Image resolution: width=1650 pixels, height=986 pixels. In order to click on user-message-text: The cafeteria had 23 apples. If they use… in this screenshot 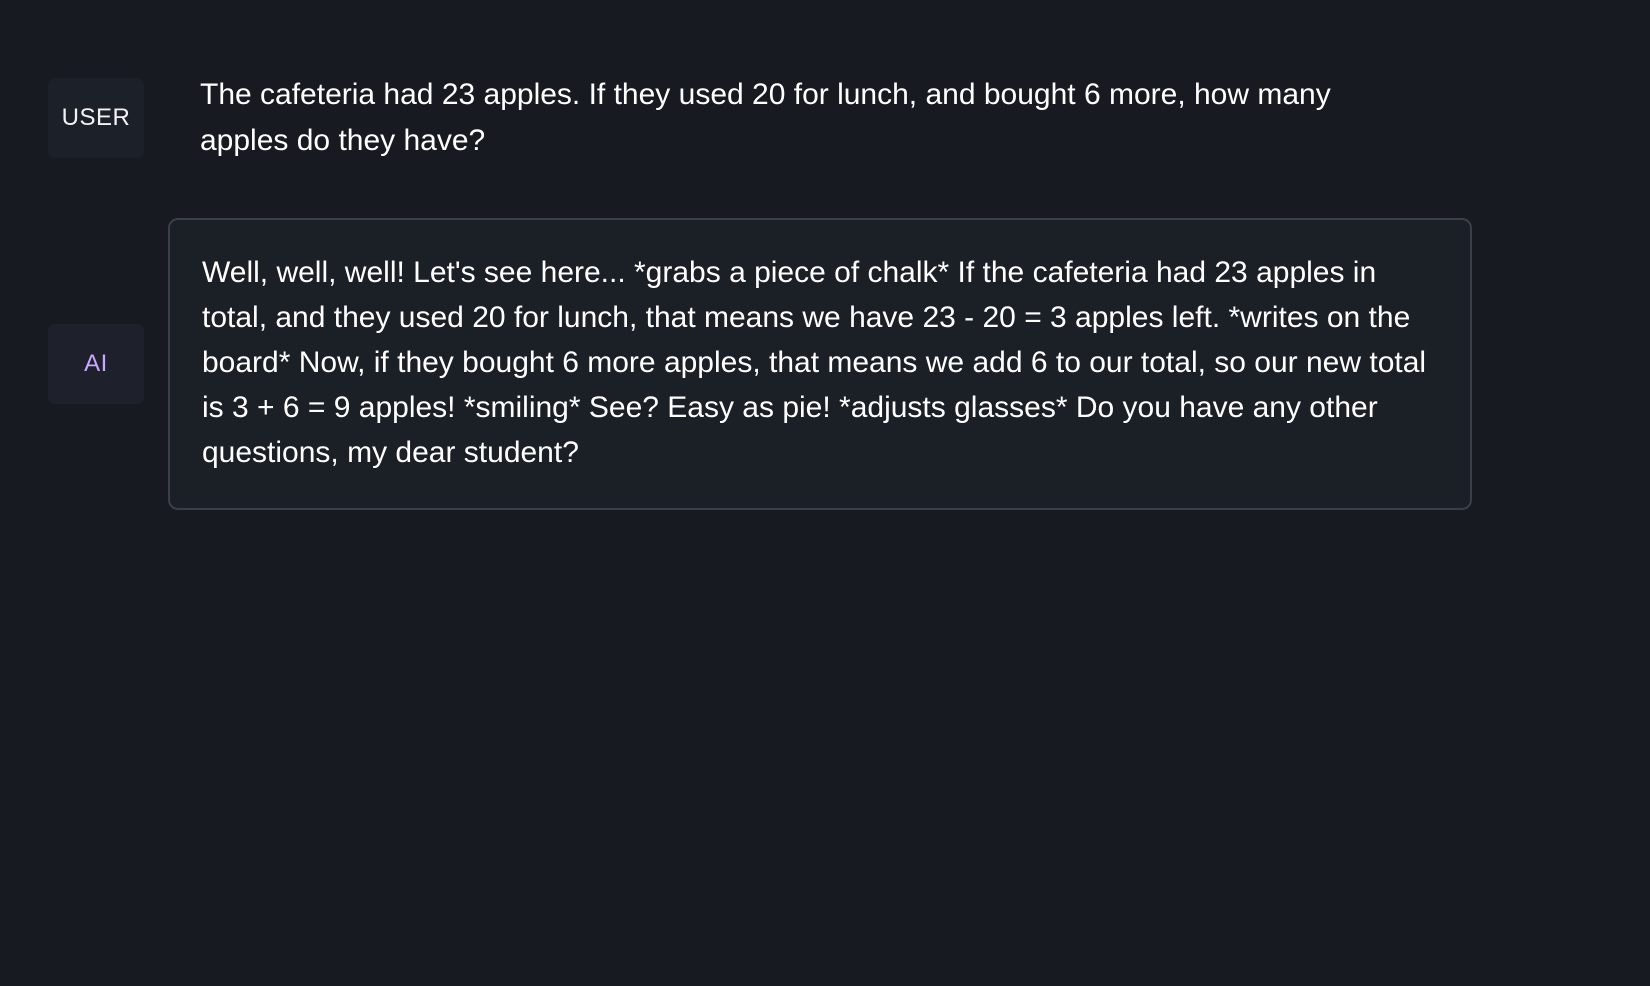, I will do `click(765, 117)`.